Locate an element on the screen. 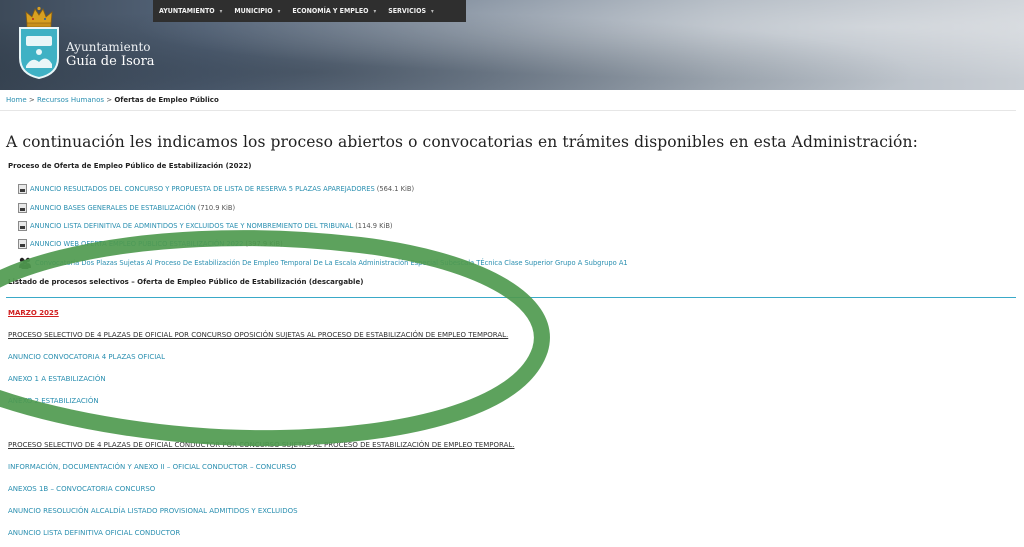 This screenshot has width=1024, height=547. site-logo: Ayuntamiento Guía de Isora is located at coordinates (88, 43).